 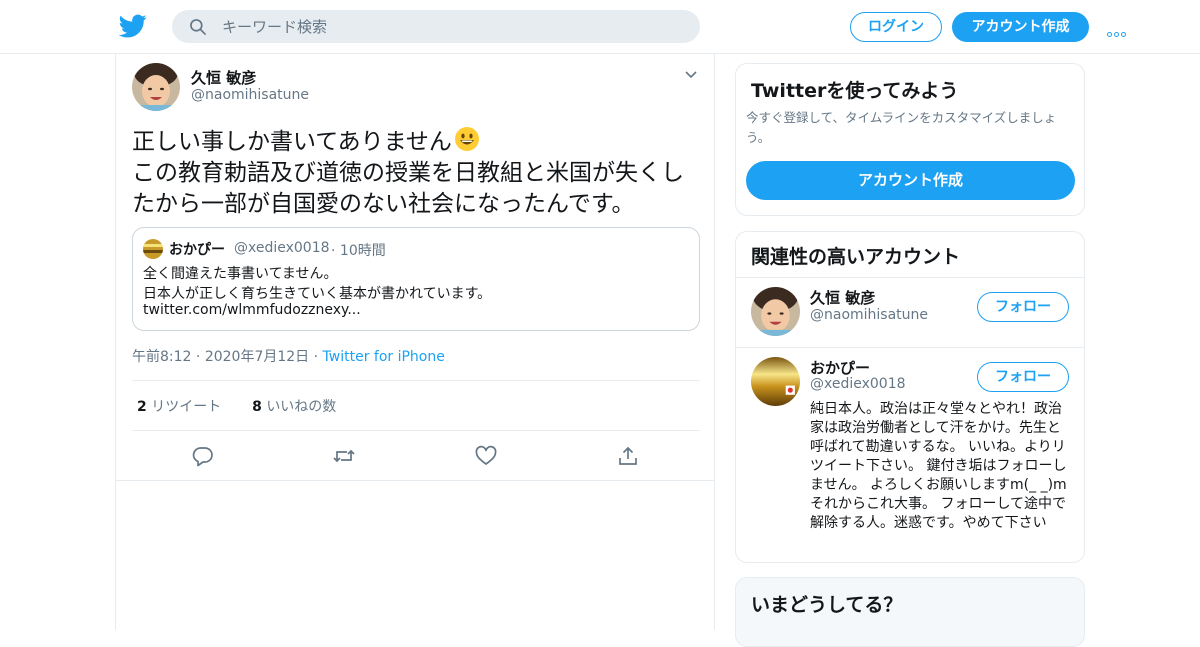 I want to click on tweet-text-line: たから一部が自国愛のない社会になったんです。, so click(x=383, y=204).